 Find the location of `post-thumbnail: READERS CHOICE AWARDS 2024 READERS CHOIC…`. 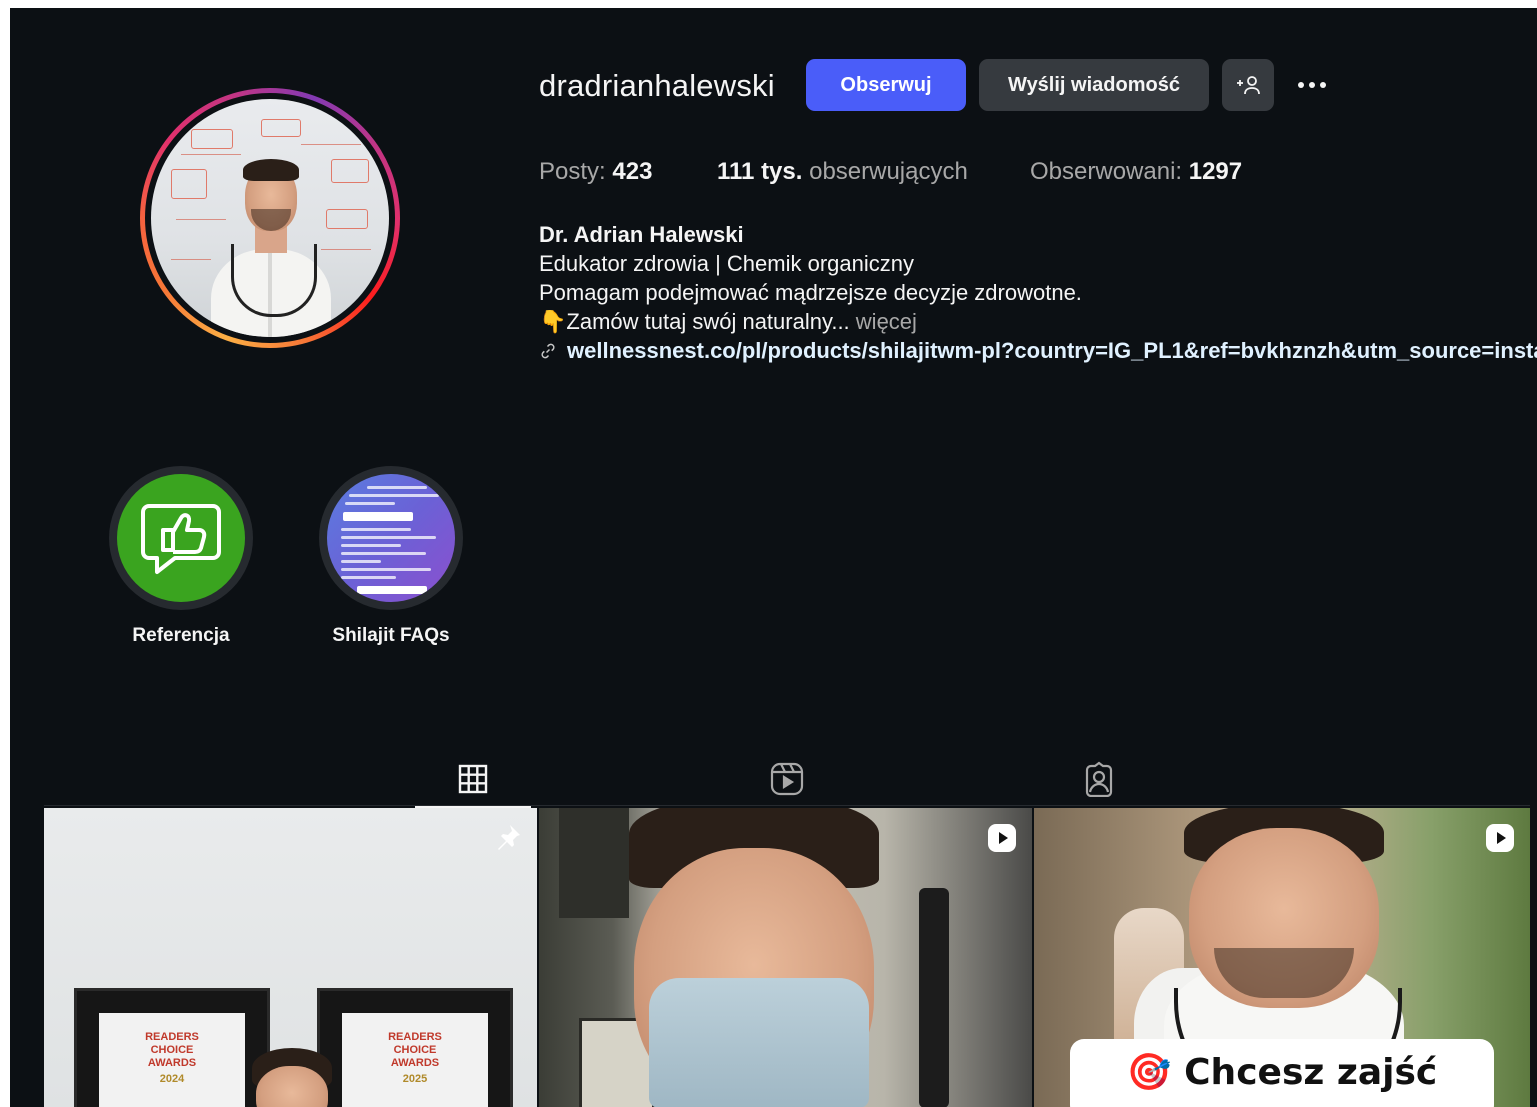

post-thumbnail: READERS CHOICE AWARDS 2024 READERS CHOIC… is located at coordinates (290, 957).